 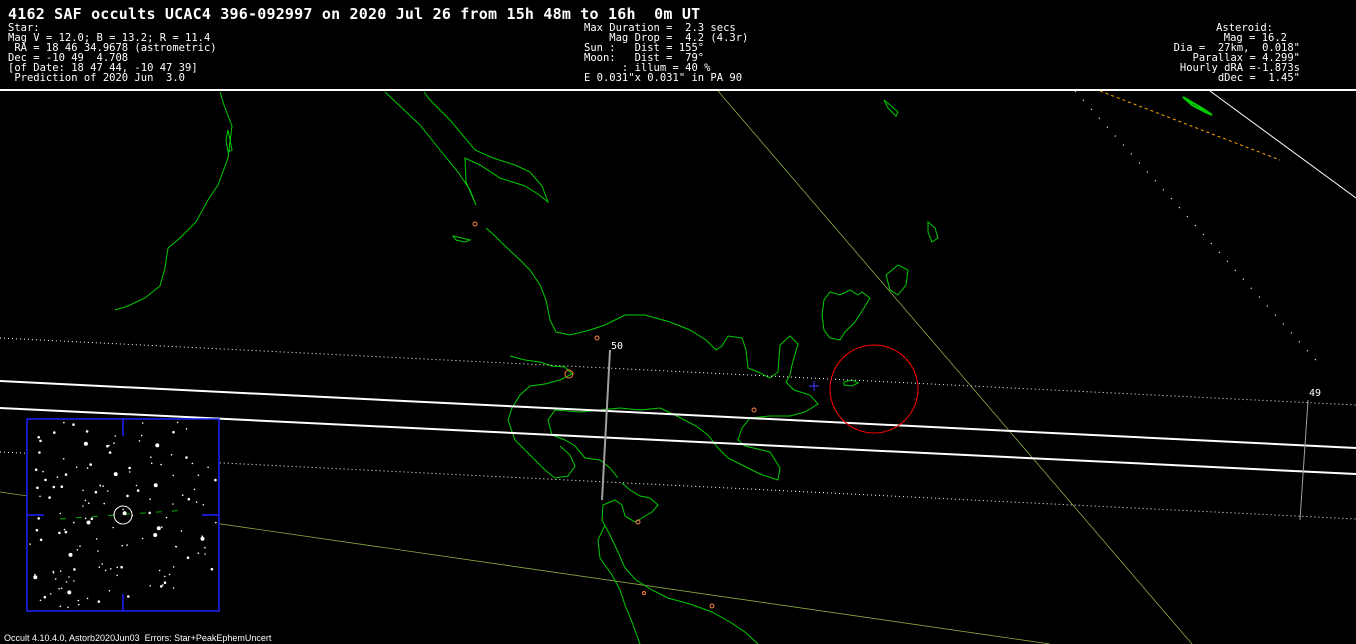 What do you see at coordinates (1282, 144) in the screenshot?
I see `horizon-limit-line` at bounding box center [1282, 144].